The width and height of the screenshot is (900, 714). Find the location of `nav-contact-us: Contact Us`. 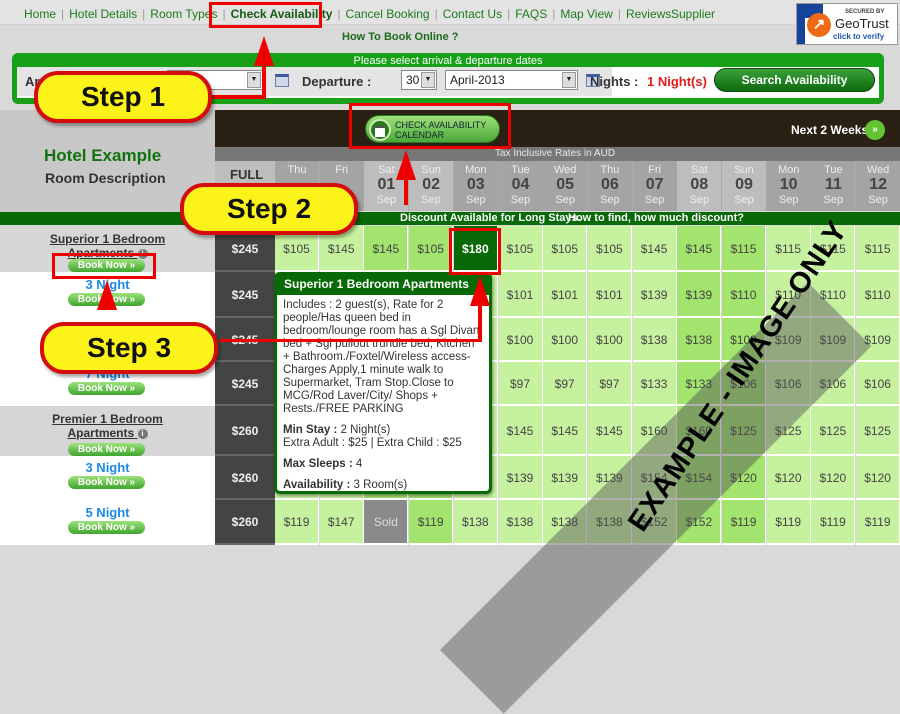

nav-contact-us: Contact Us is located at coordinates (472, 14).